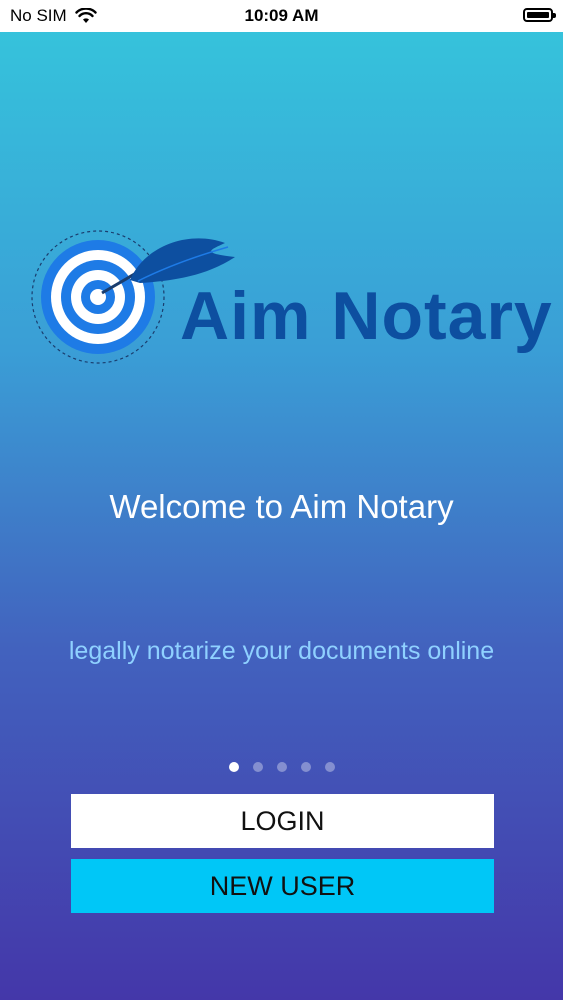 This screenshot has height=1000, width=563. Describe the element at coordinates (281, 651) in the screenshot. I see `tagline: legally notarize your documents online` at that location.